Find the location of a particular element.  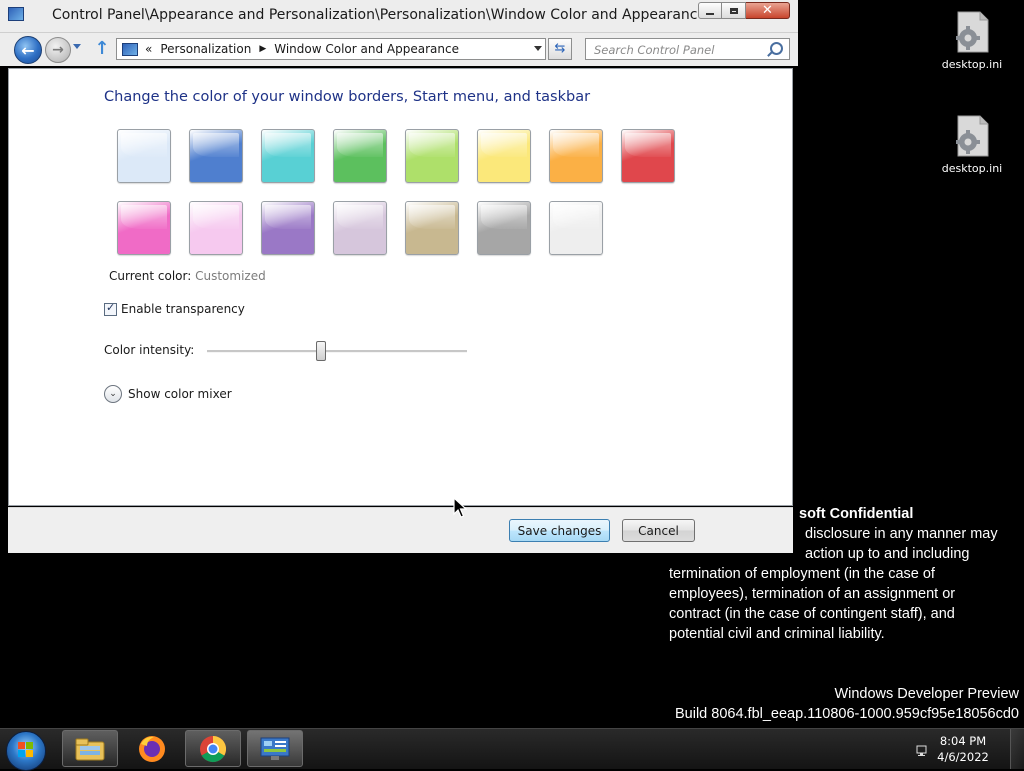

current-color-value: Customized is located at coordinates (230, 276).